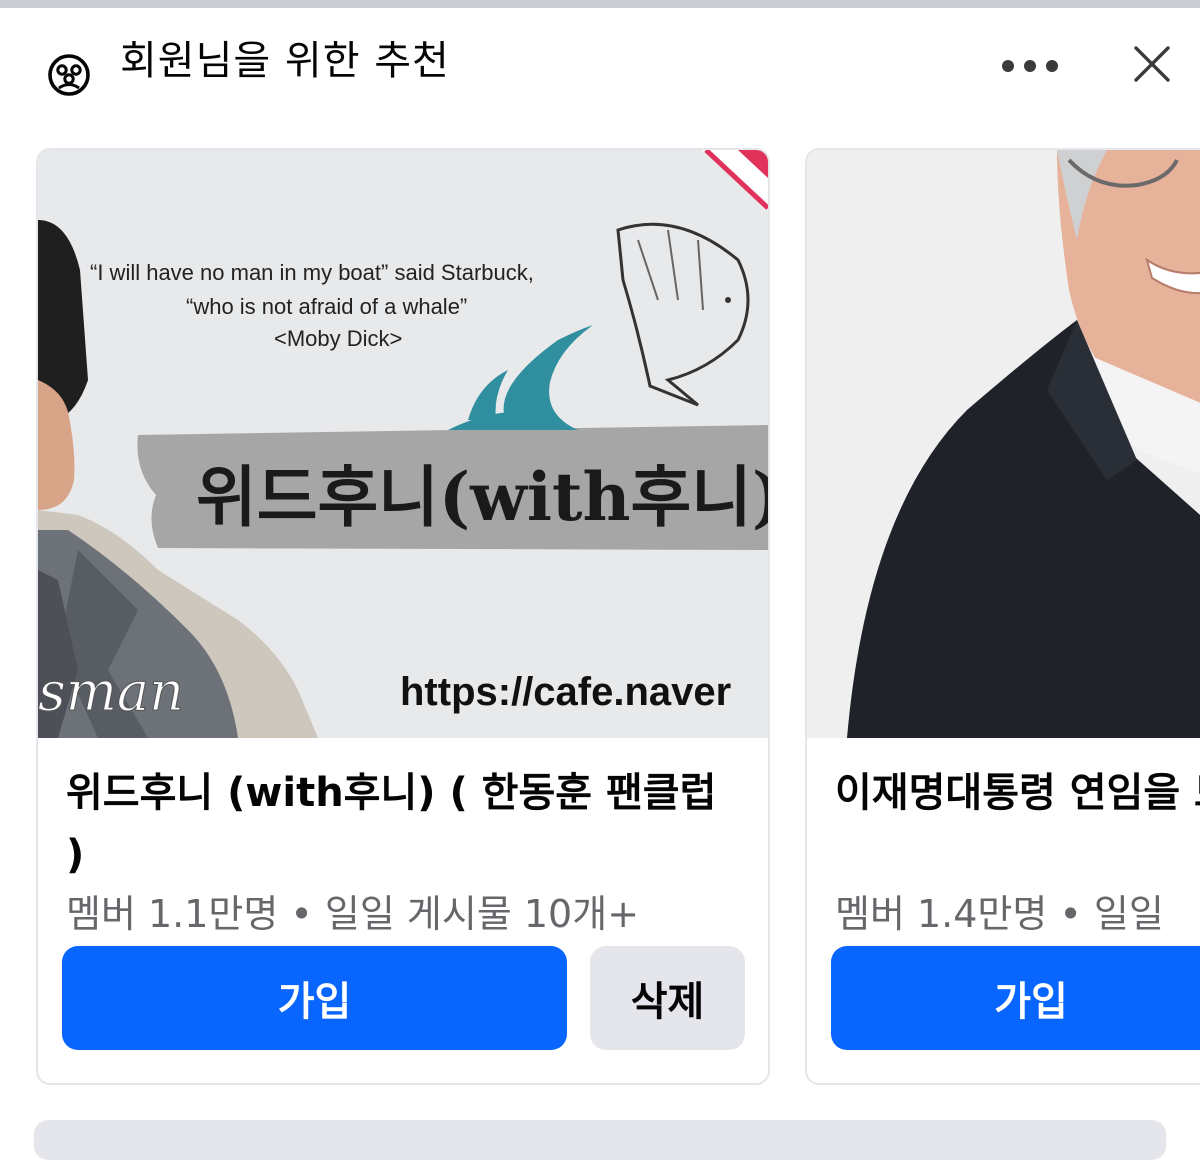 This screenshot has width=1200, height=1160. Describe the element at coordinates (111, 691) in the screenshot. I see `svg-text: sman` at that location.